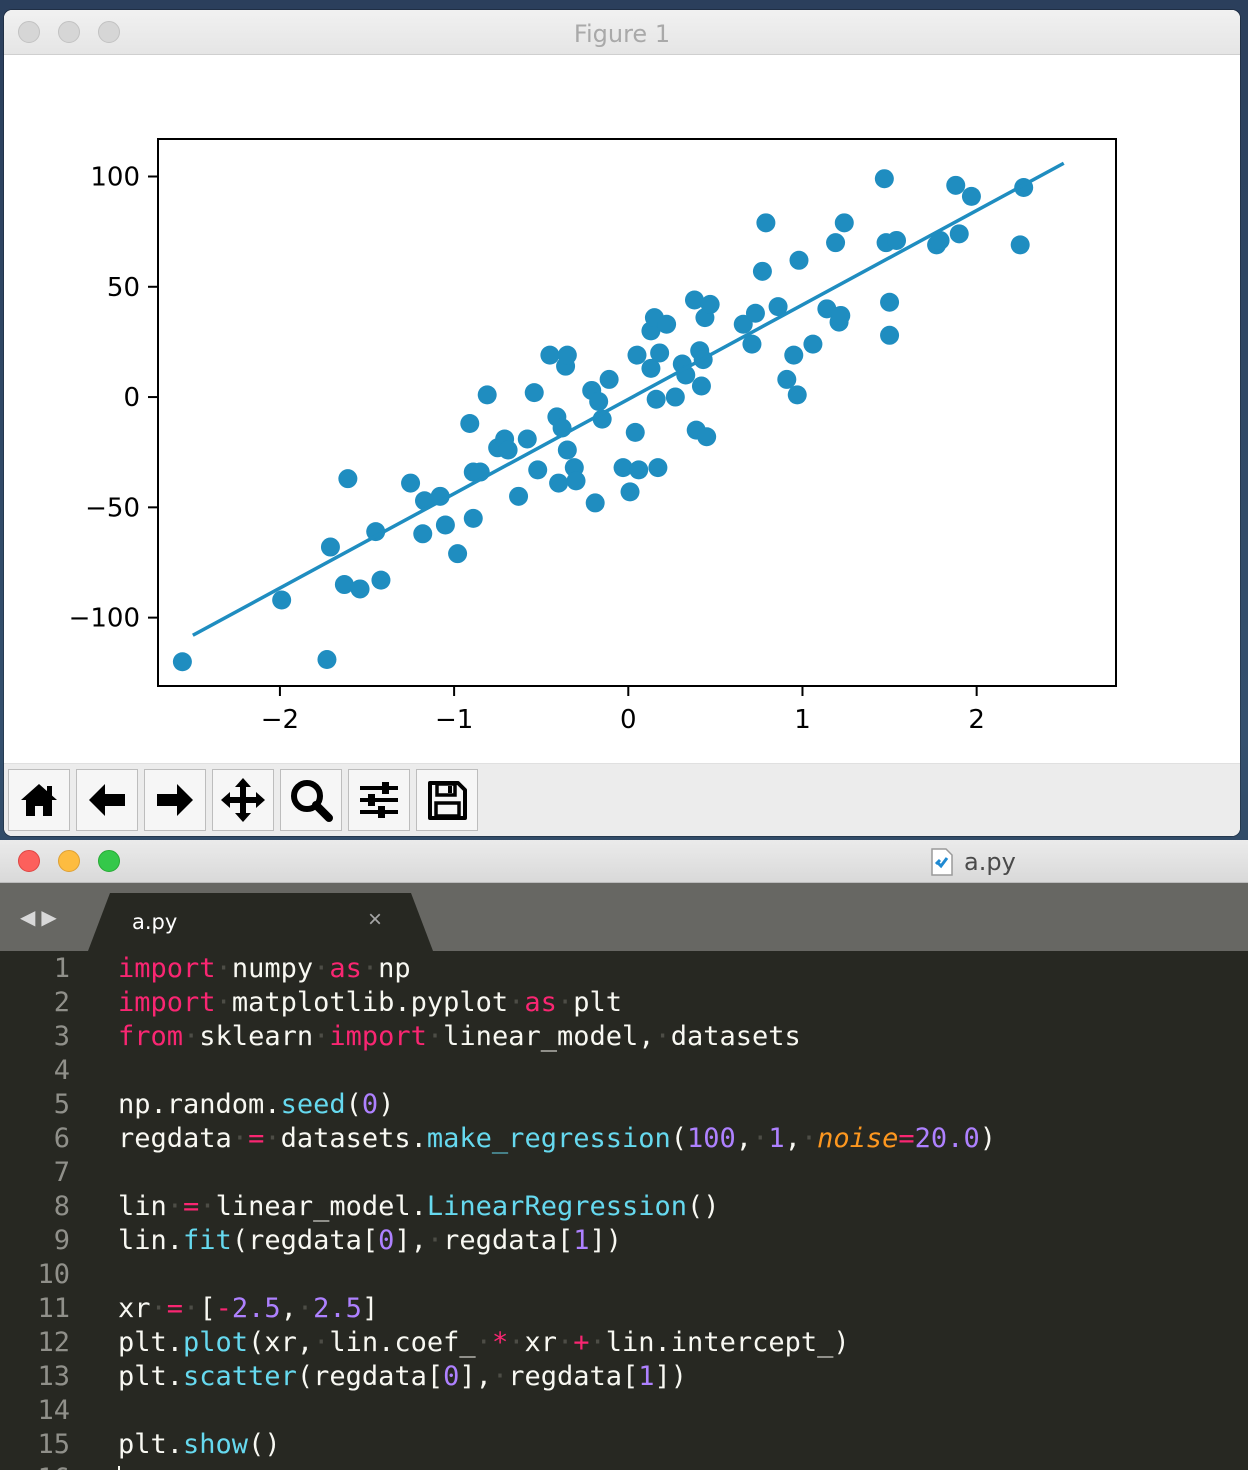 This screenshot has height=1470, width=1248. I want to click on code-line: 5 np.random.seed(0), so click(624, 1105).